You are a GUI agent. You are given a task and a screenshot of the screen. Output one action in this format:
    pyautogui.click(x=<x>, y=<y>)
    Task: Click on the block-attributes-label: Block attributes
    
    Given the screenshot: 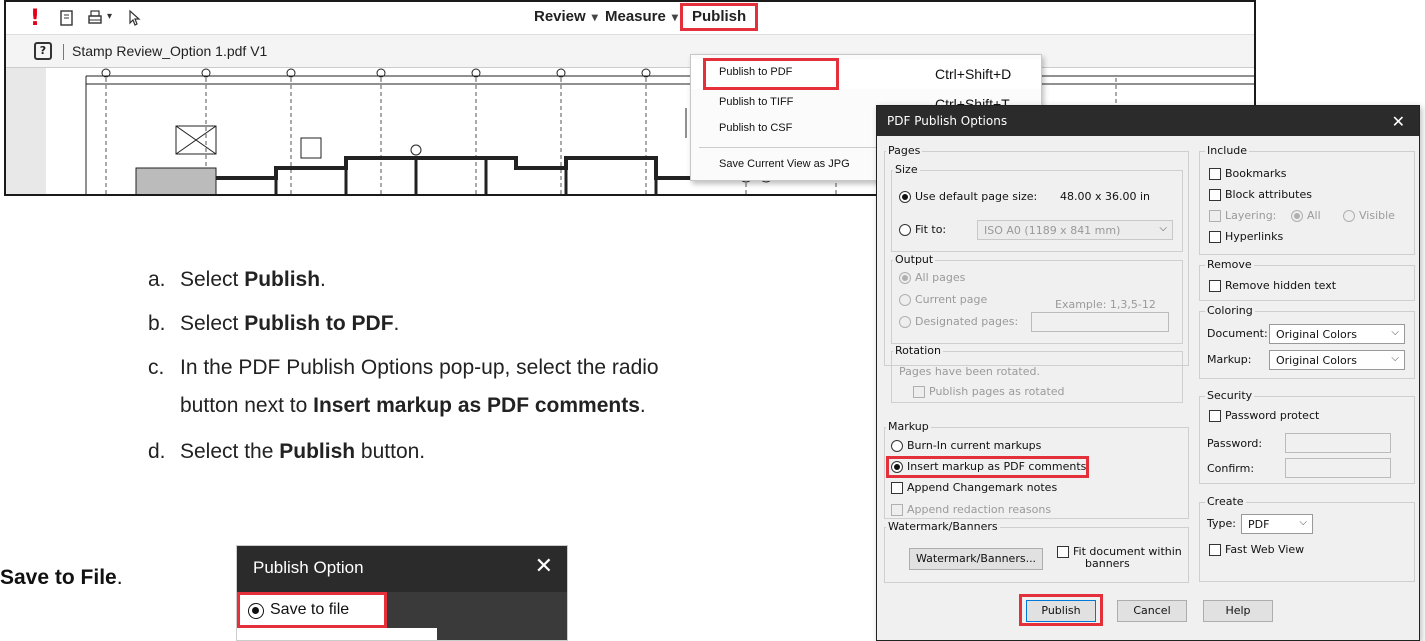 What is the action you would take?
    pyautogui.click(x=1268, y=194)
    